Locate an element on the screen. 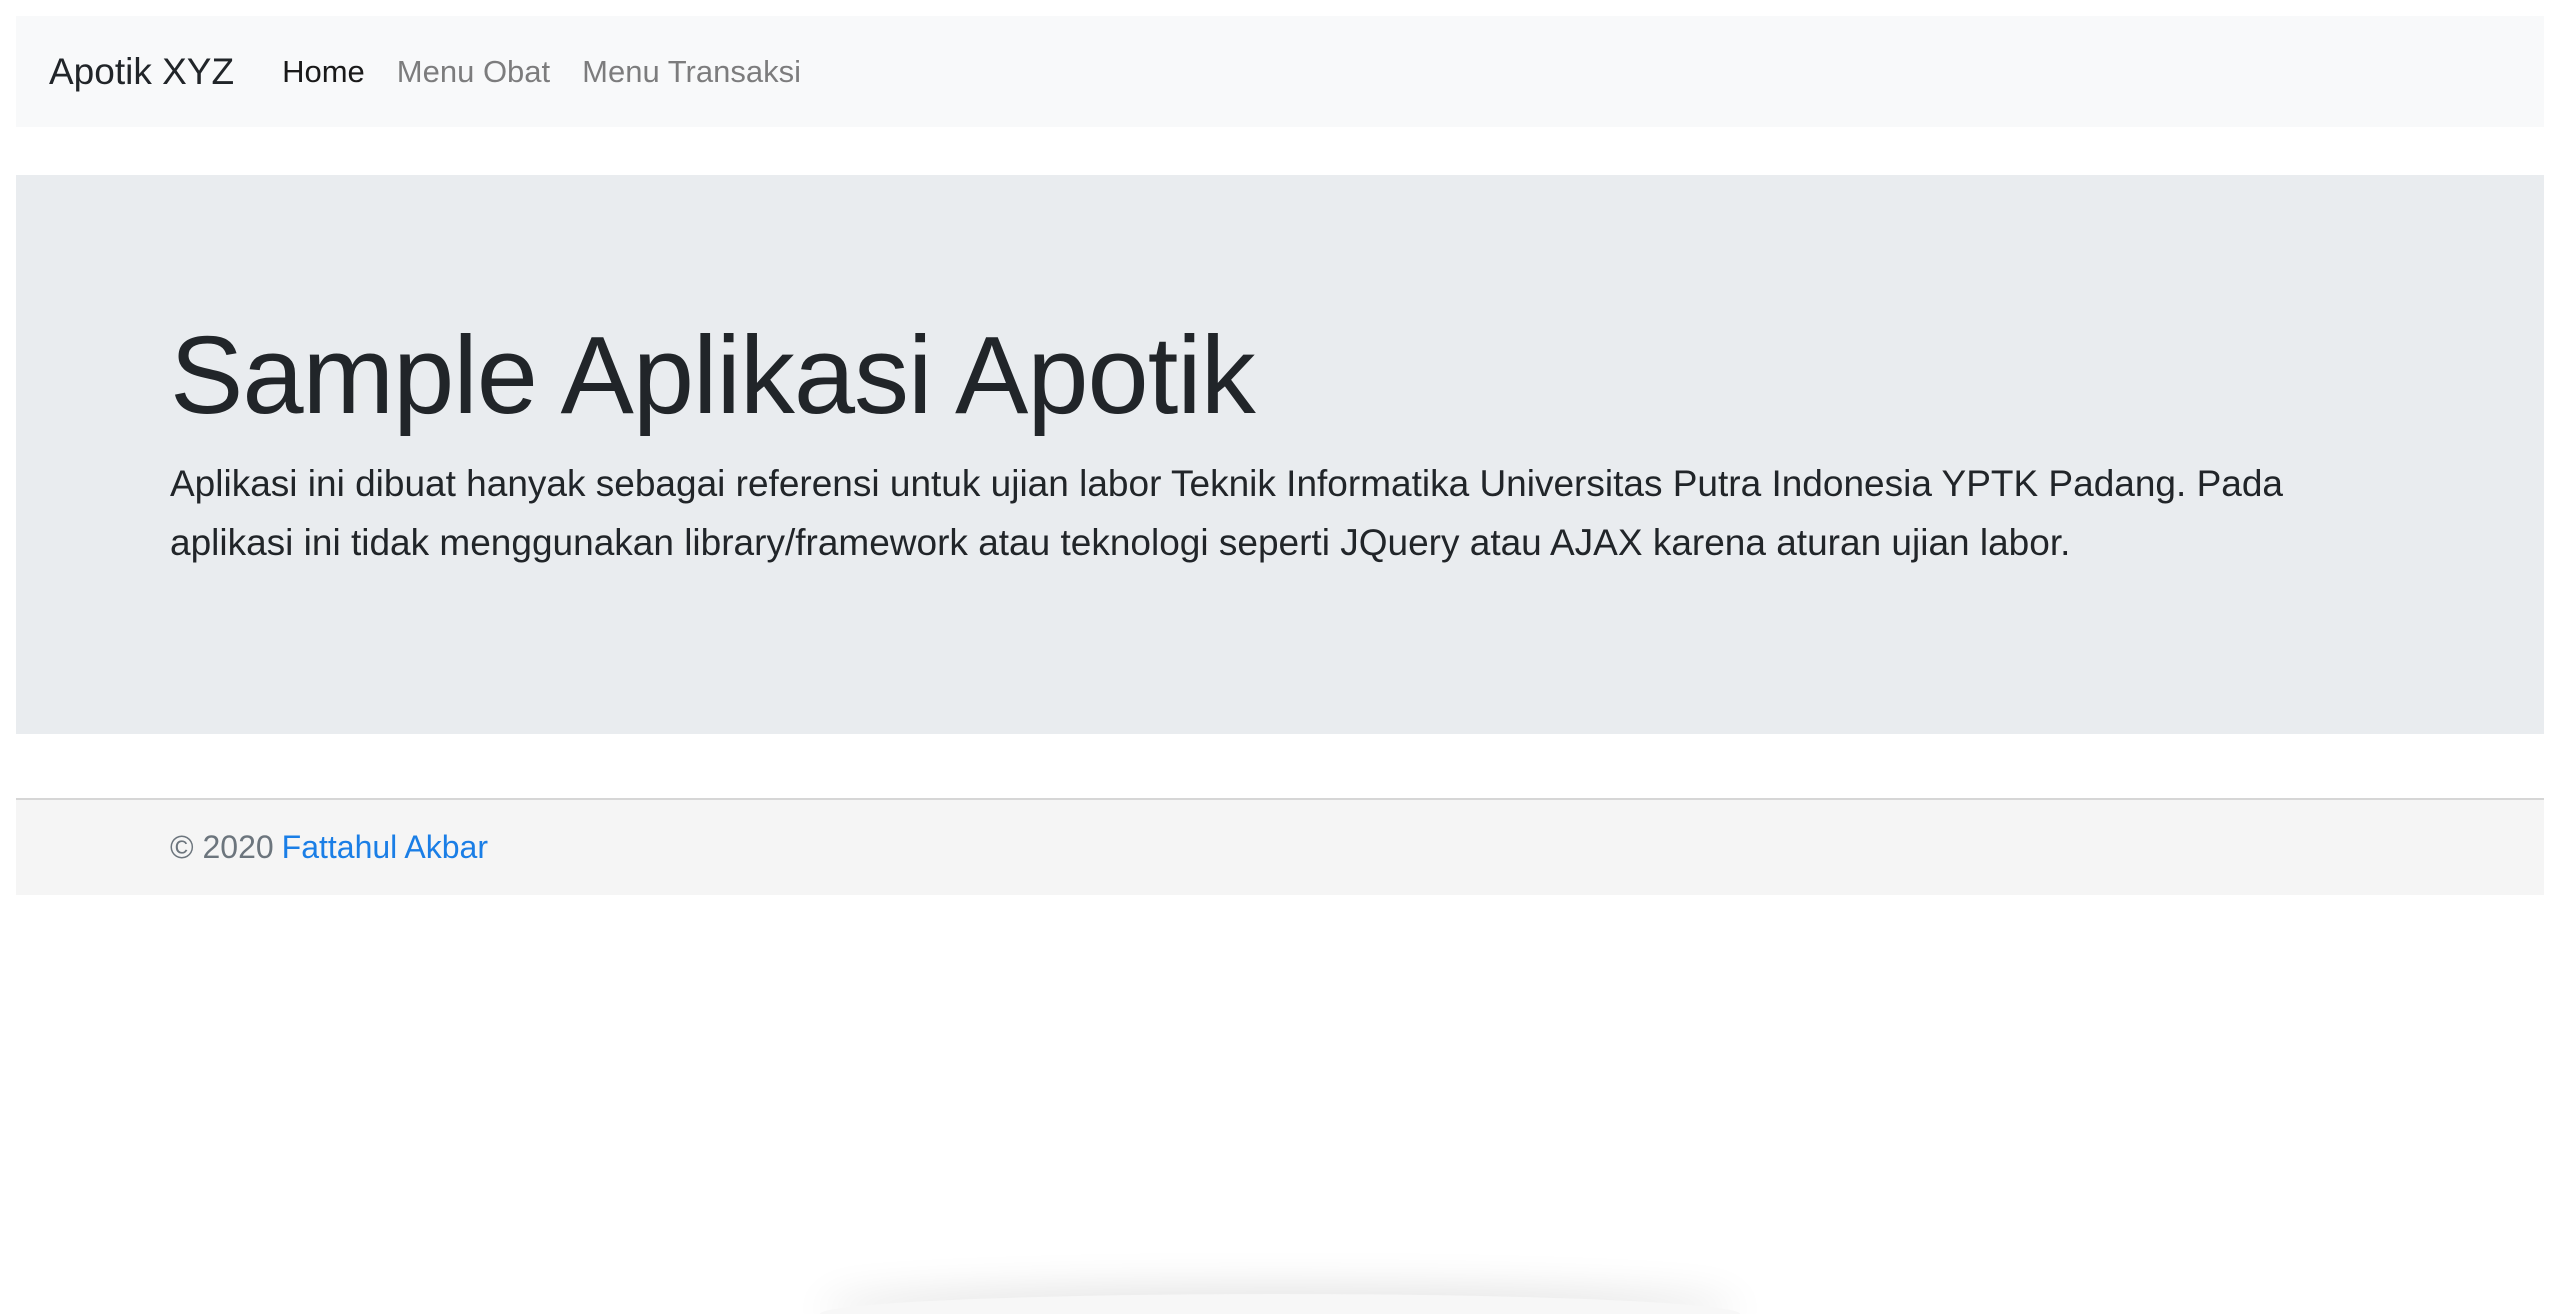  page-title: Sample Aplikasi Apotik is located at coordinates (713, 375).